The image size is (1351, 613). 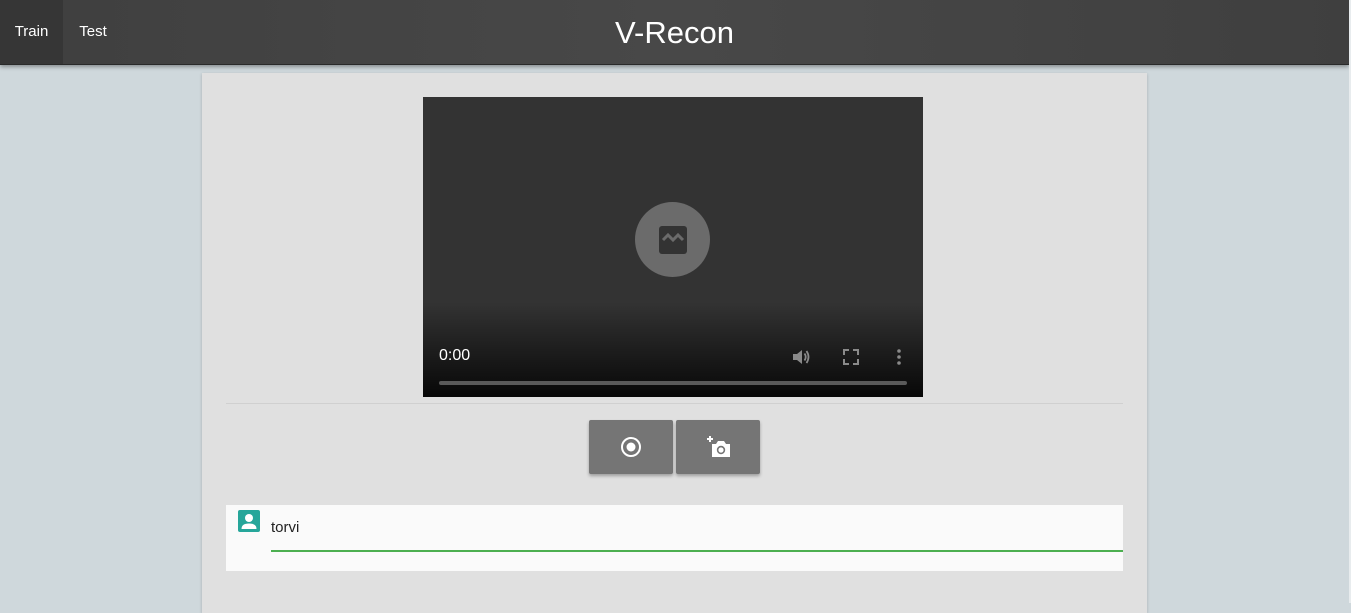 What do you see at coordinates (697, 527) in the screenshot?
I see `person-name-input` at bounding box center [697, 527].